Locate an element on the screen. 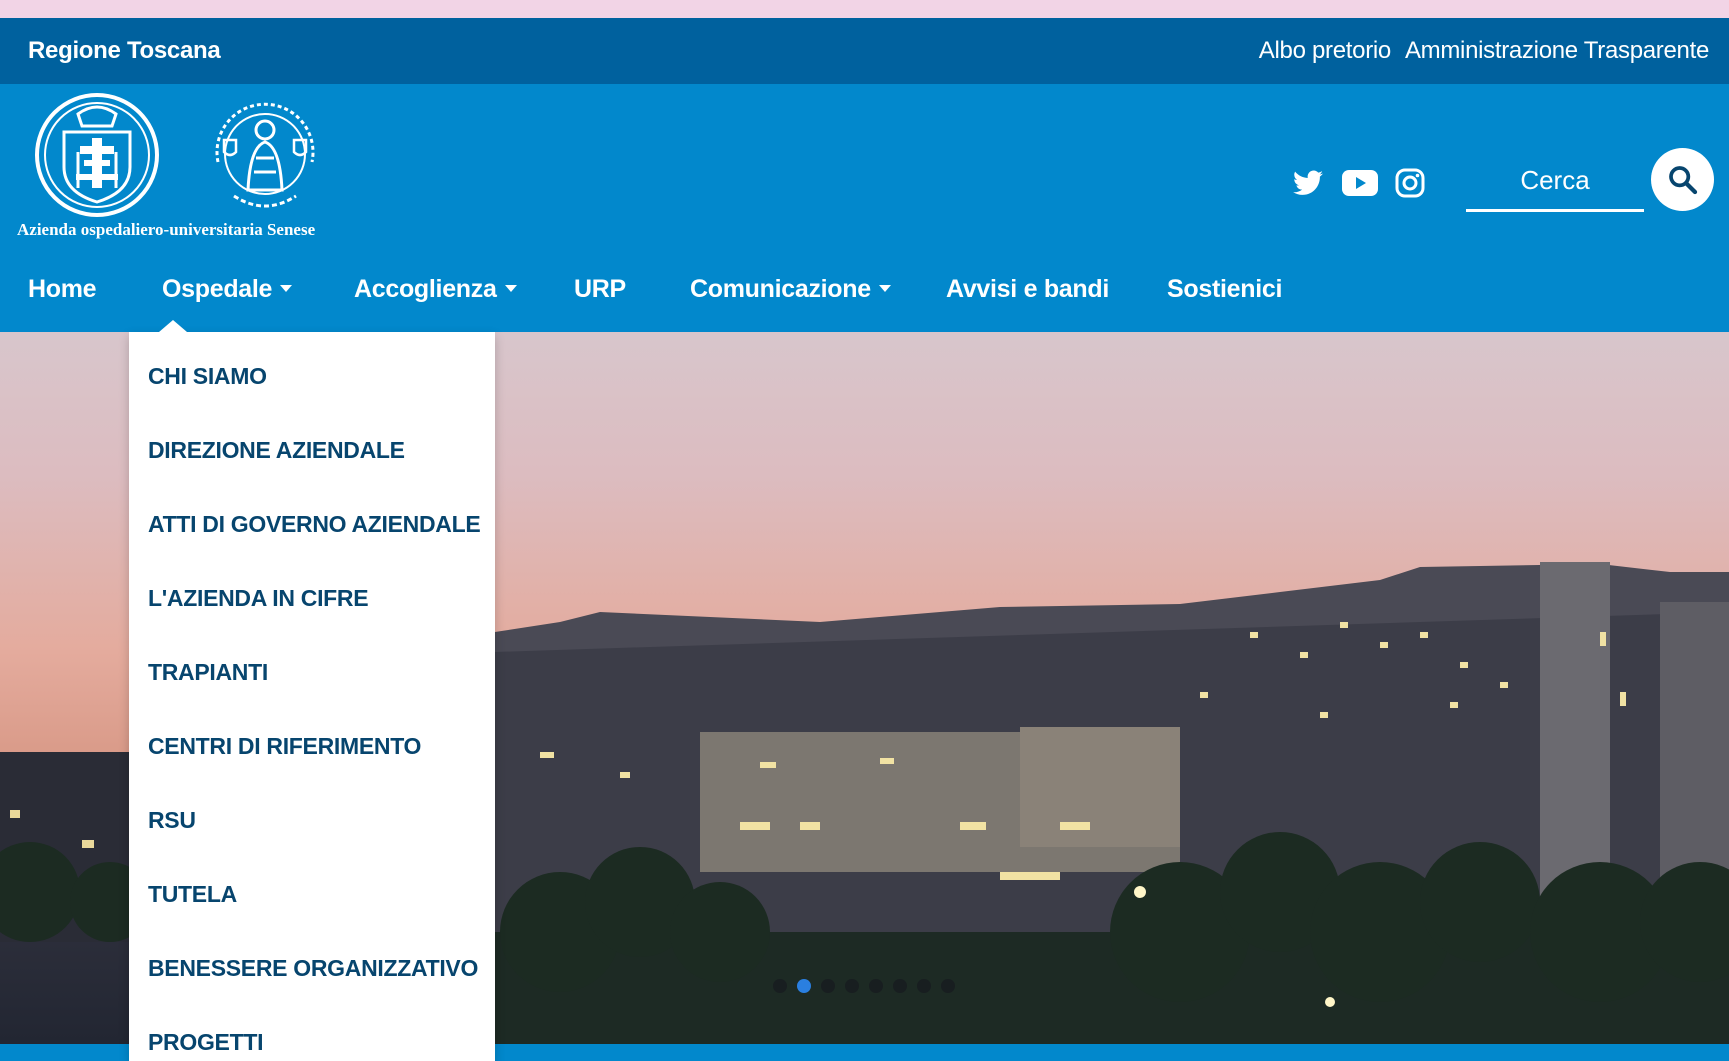  menu-item-atti-di-governo: ATTI DI GOVERNO AZIENDALE is located at coordinates (314, 524).